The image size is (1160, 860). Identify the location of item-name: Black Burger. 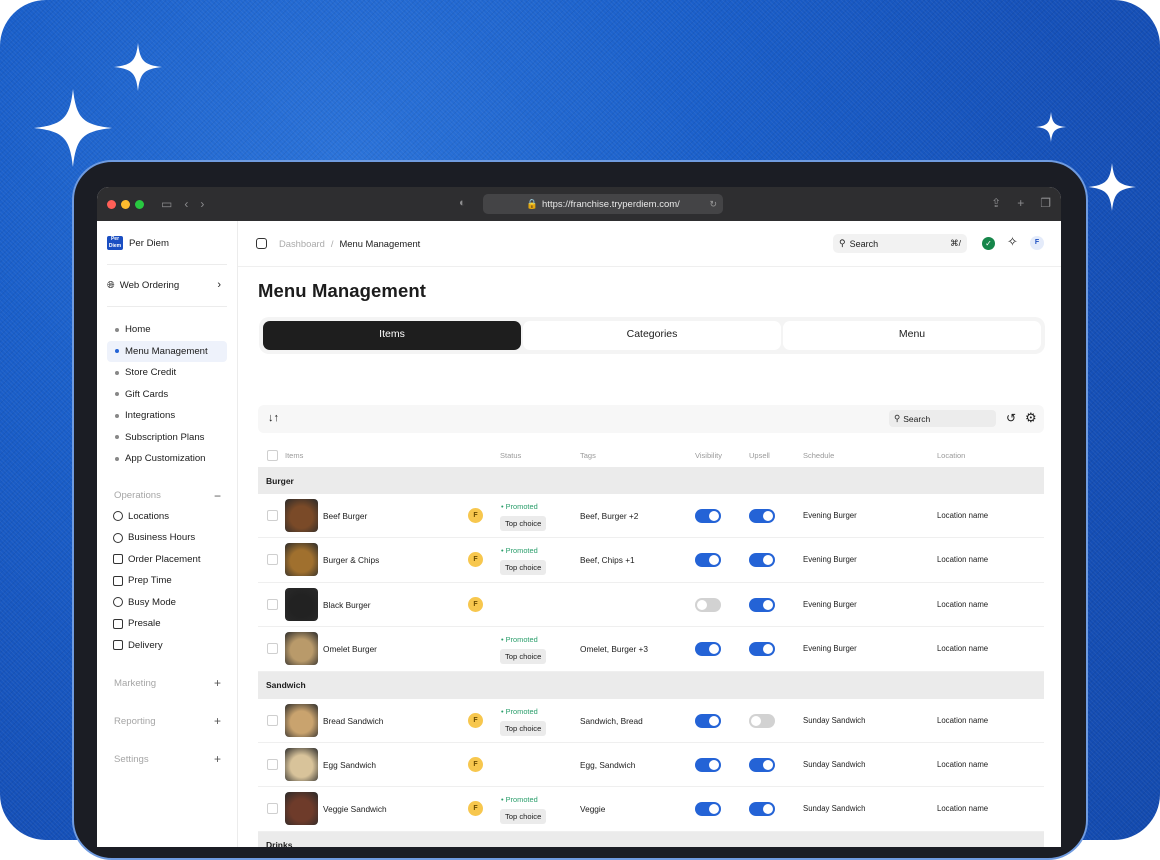
(347, 605).